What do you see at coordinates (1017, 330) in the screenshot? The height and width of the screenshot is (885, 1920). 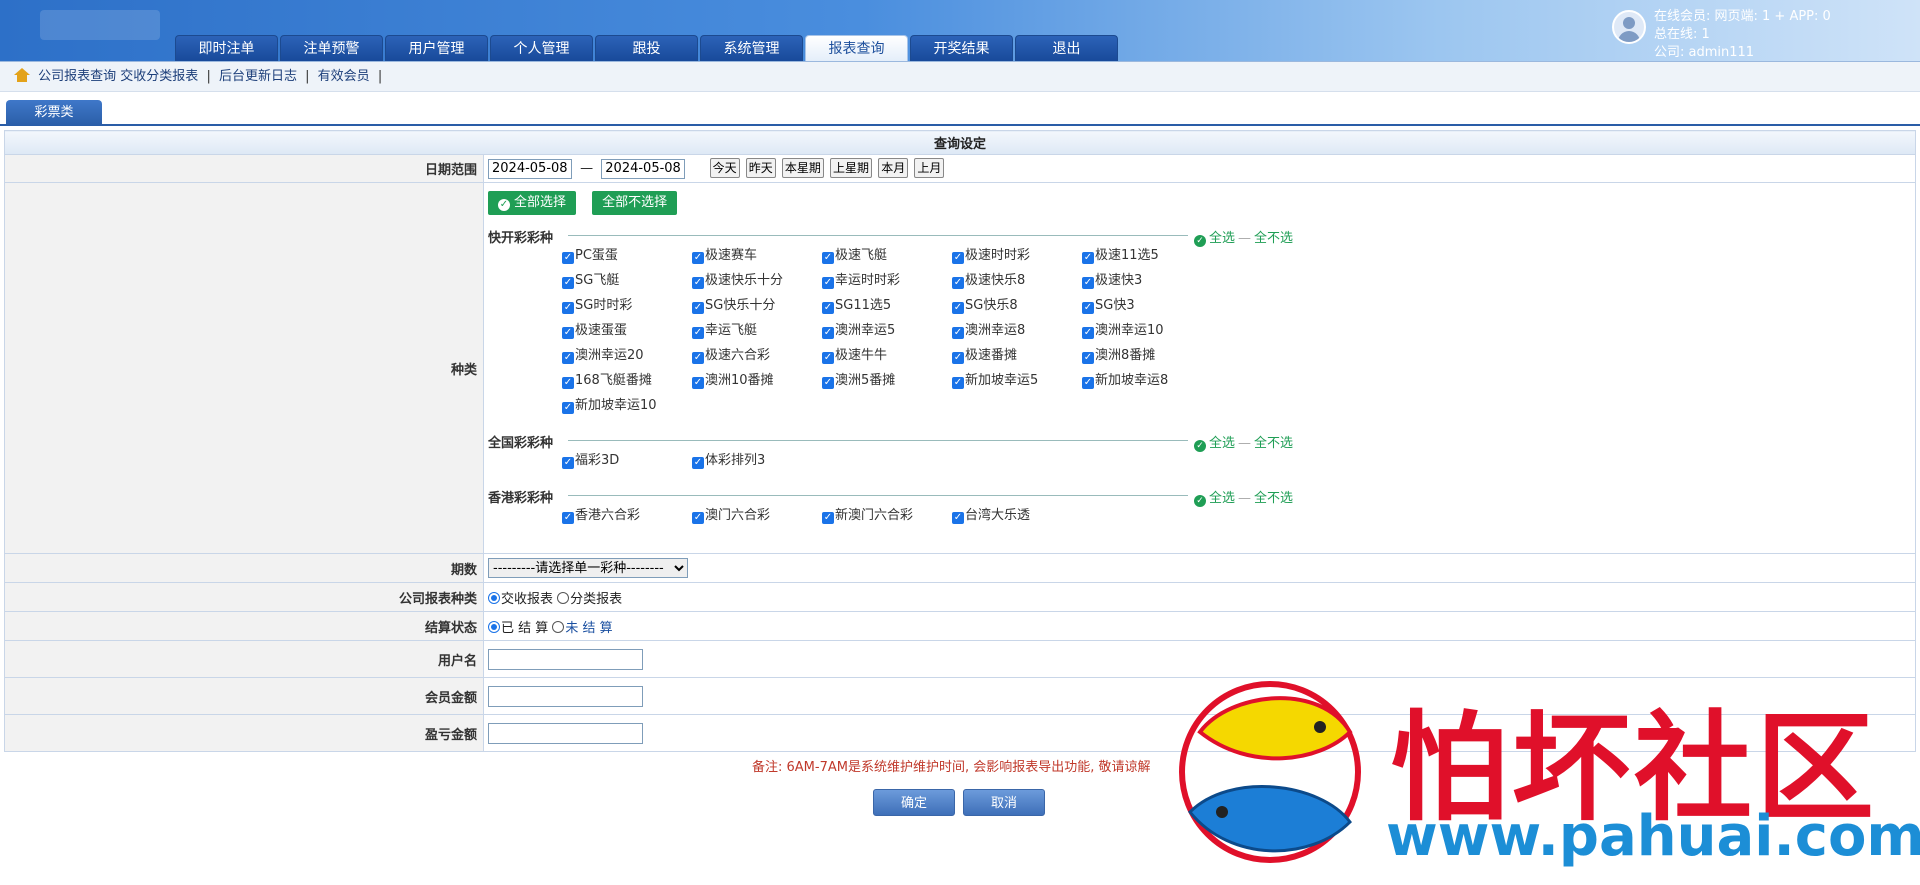 I see `game-checkbox-item: ✓ 澳洲幸运8` at bounding box center [1017, 330].